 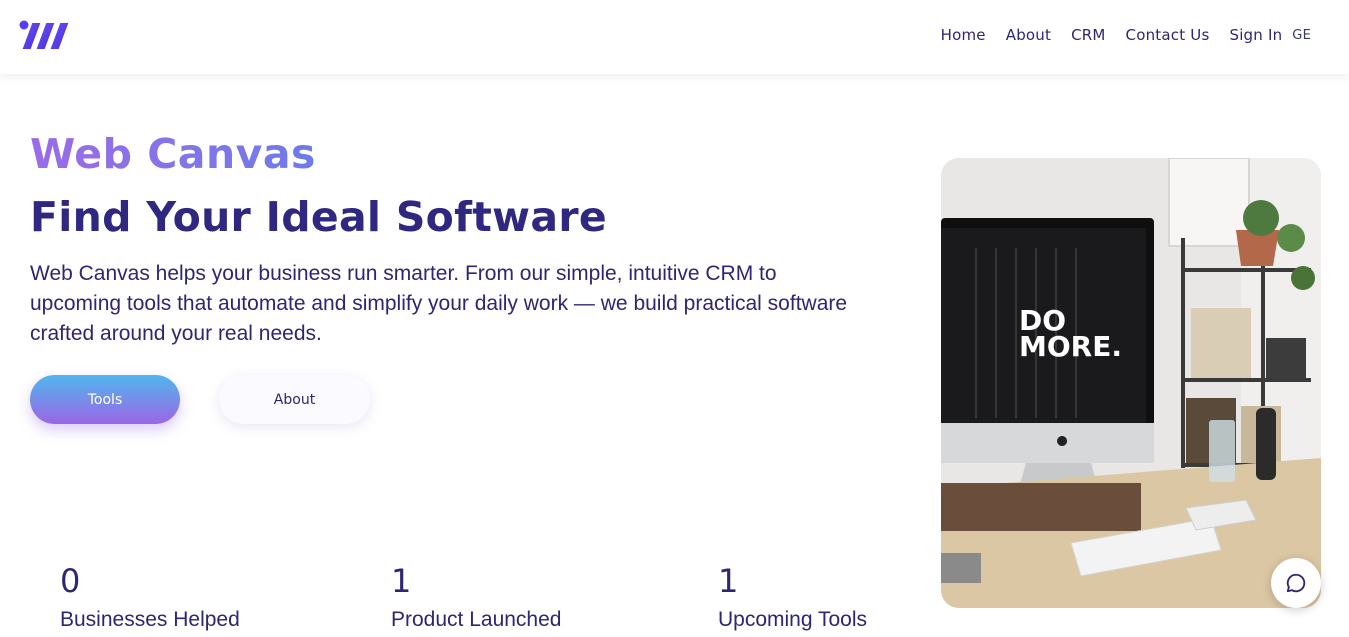 I want to click on stat-upcoming-tools: 1 Upcoming Tools, so click(x=792, y=597).